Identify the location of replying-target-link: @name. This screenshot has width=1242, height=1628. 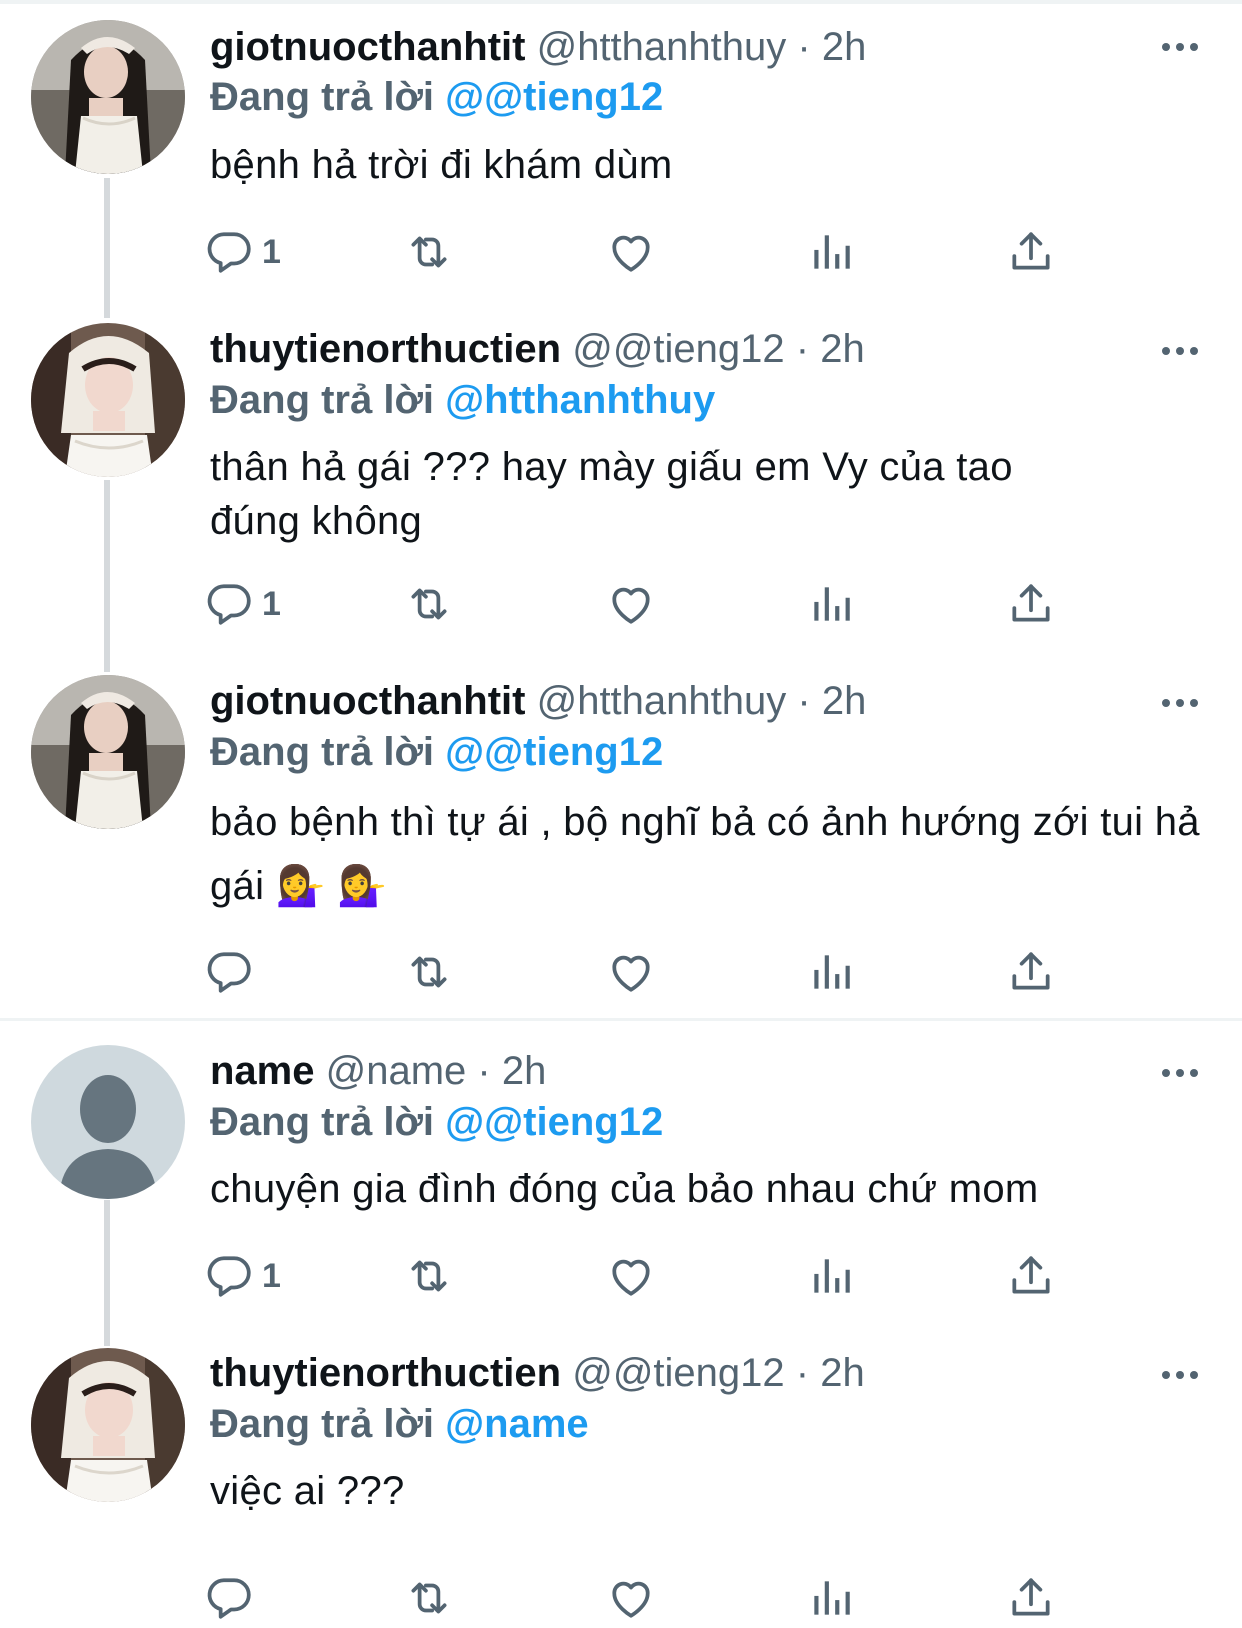
(517, 1424).